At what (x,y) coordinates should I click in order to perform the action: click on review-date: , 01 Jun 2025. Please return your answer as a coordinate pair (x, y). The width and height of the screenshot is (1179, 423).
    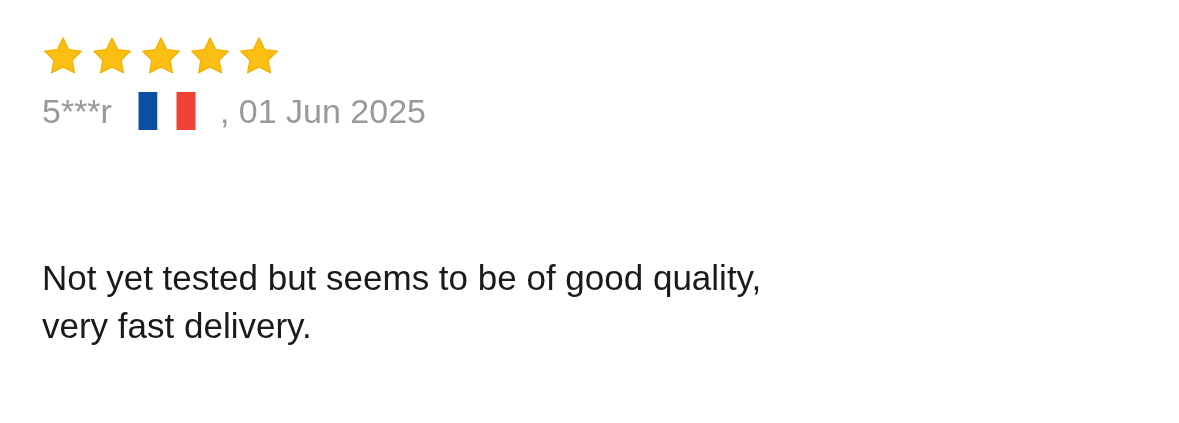
    Looking at the image, I should click on (322, 111).